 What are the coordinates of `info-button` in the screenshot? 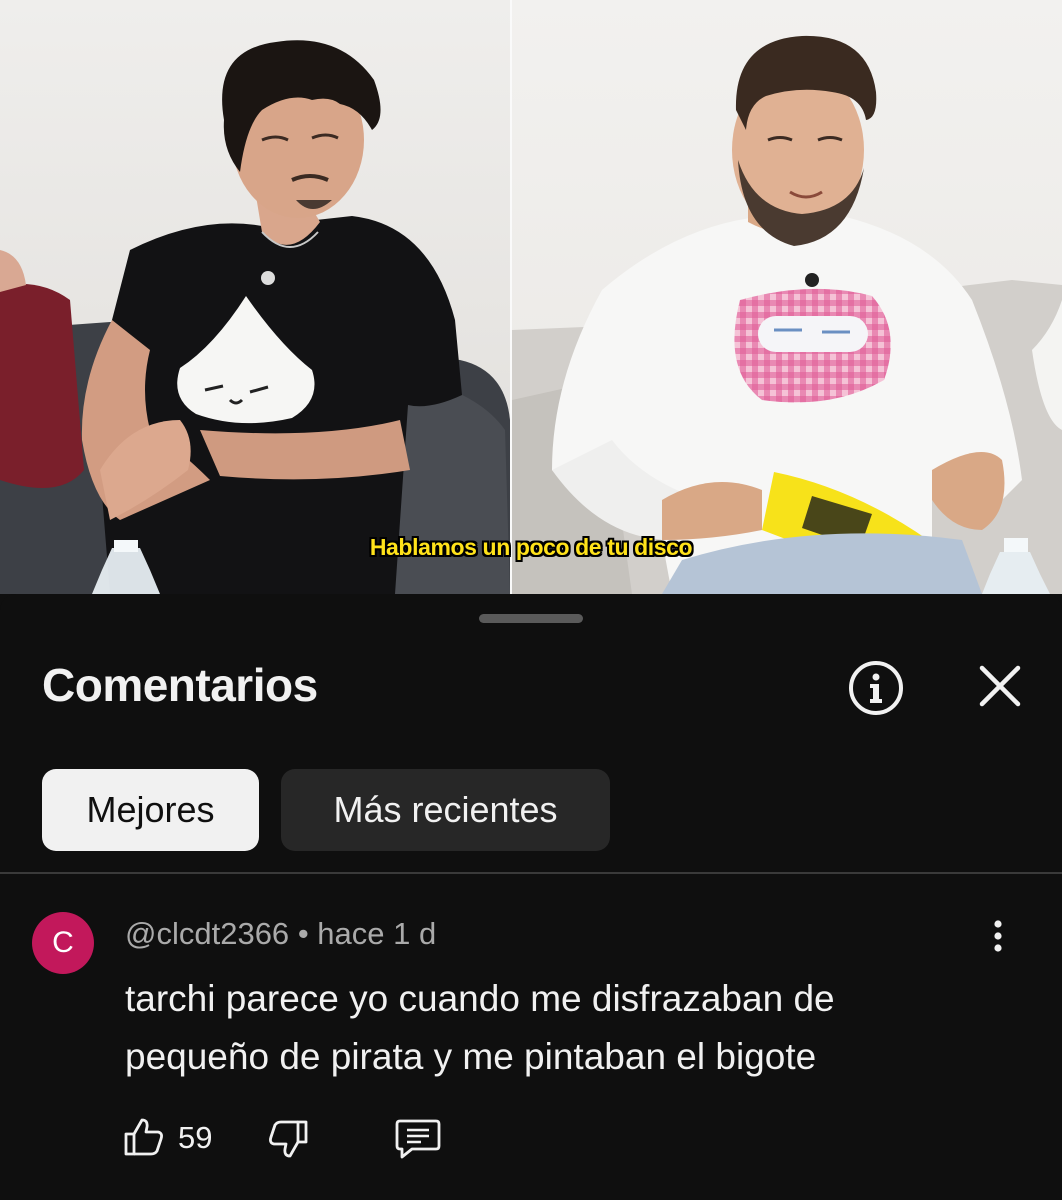 It's located at (876, 688).